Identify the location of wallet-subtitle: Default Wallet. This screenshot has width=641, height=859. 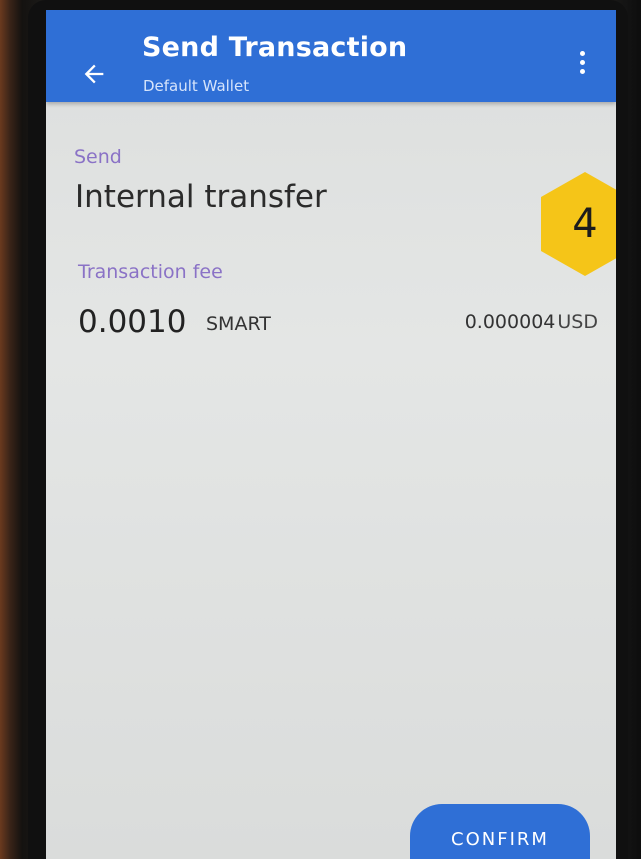
(196, 86).